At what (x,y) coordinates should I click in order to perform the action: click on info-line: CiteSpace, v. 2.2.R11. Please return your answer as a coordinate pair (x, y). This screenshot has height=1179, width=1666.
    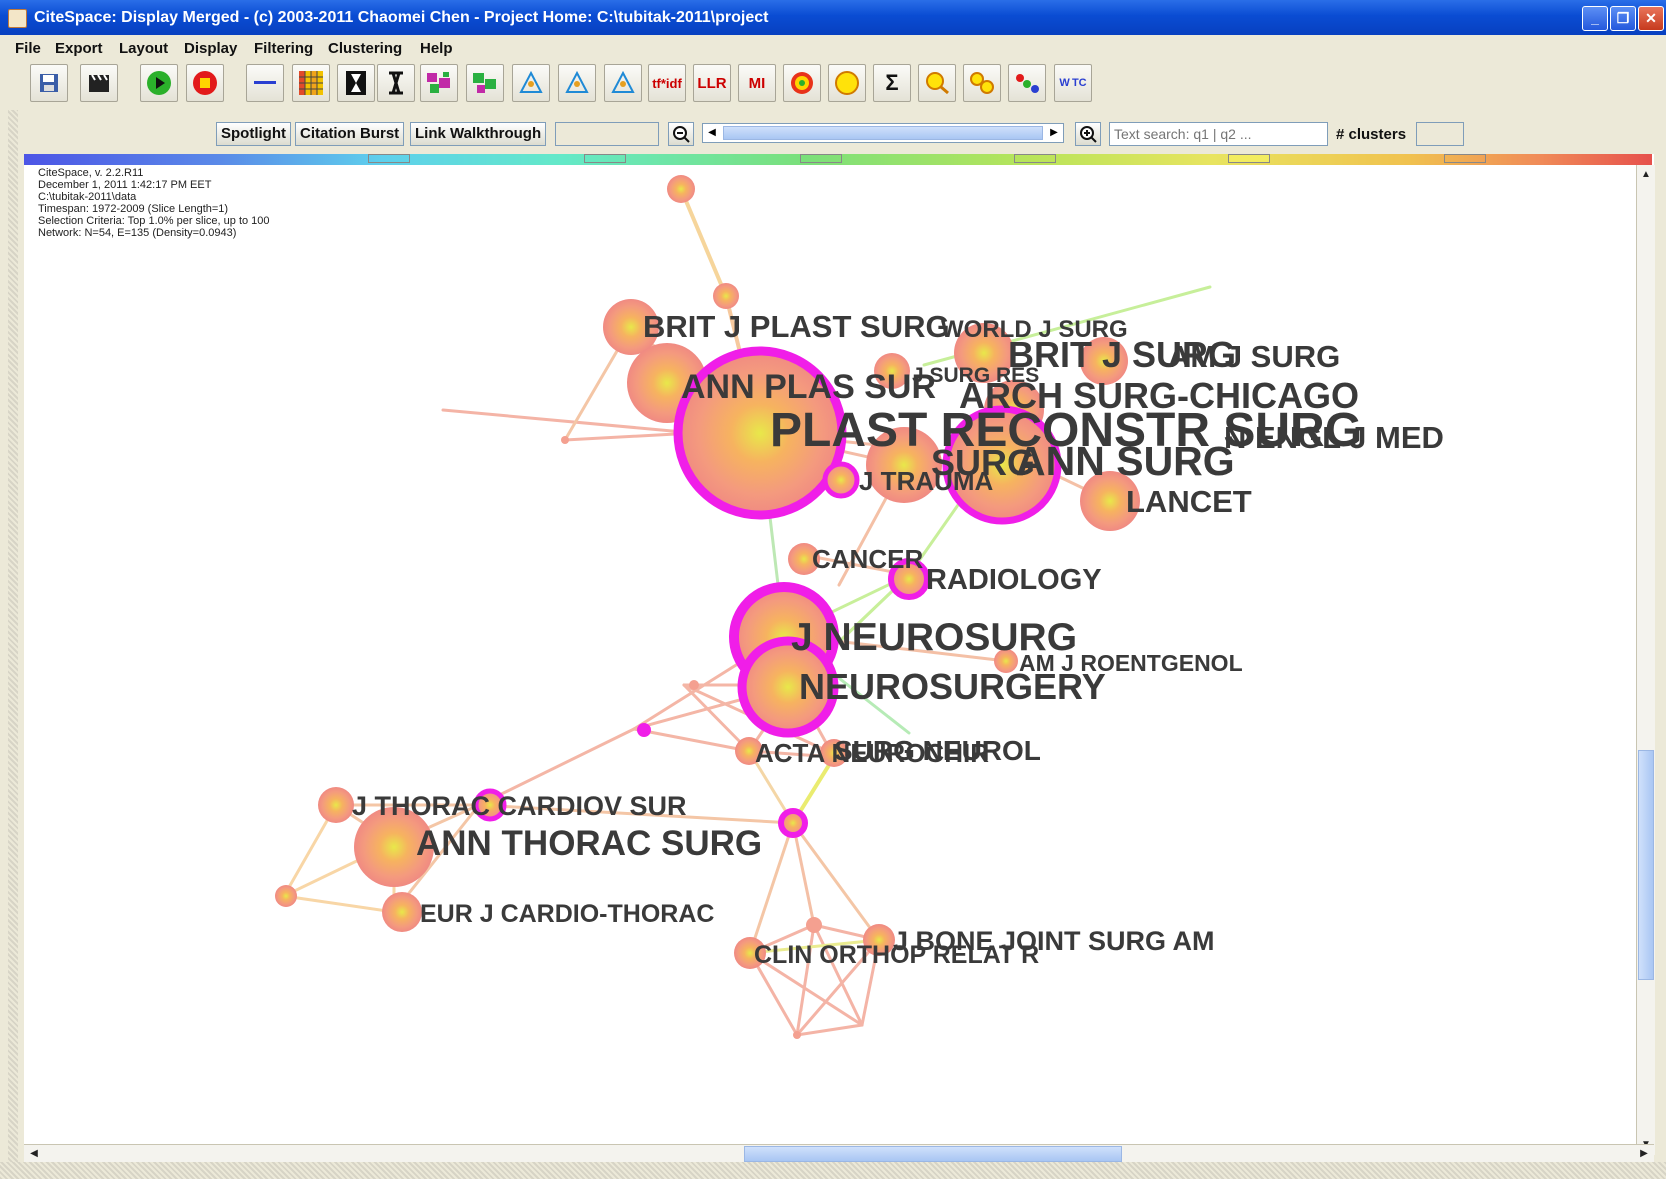
    Looking at the image, I should click on (91, 173).